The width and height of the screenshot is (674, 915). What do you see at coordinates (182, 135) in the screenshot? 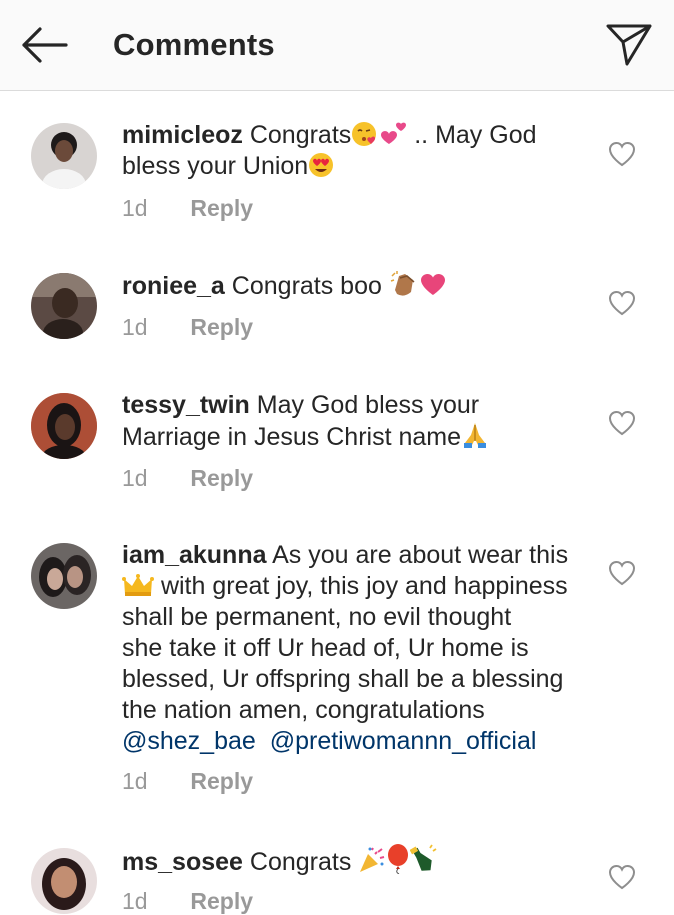
I see `comment-username: mimicleoz` at bounding box center [182, 135].